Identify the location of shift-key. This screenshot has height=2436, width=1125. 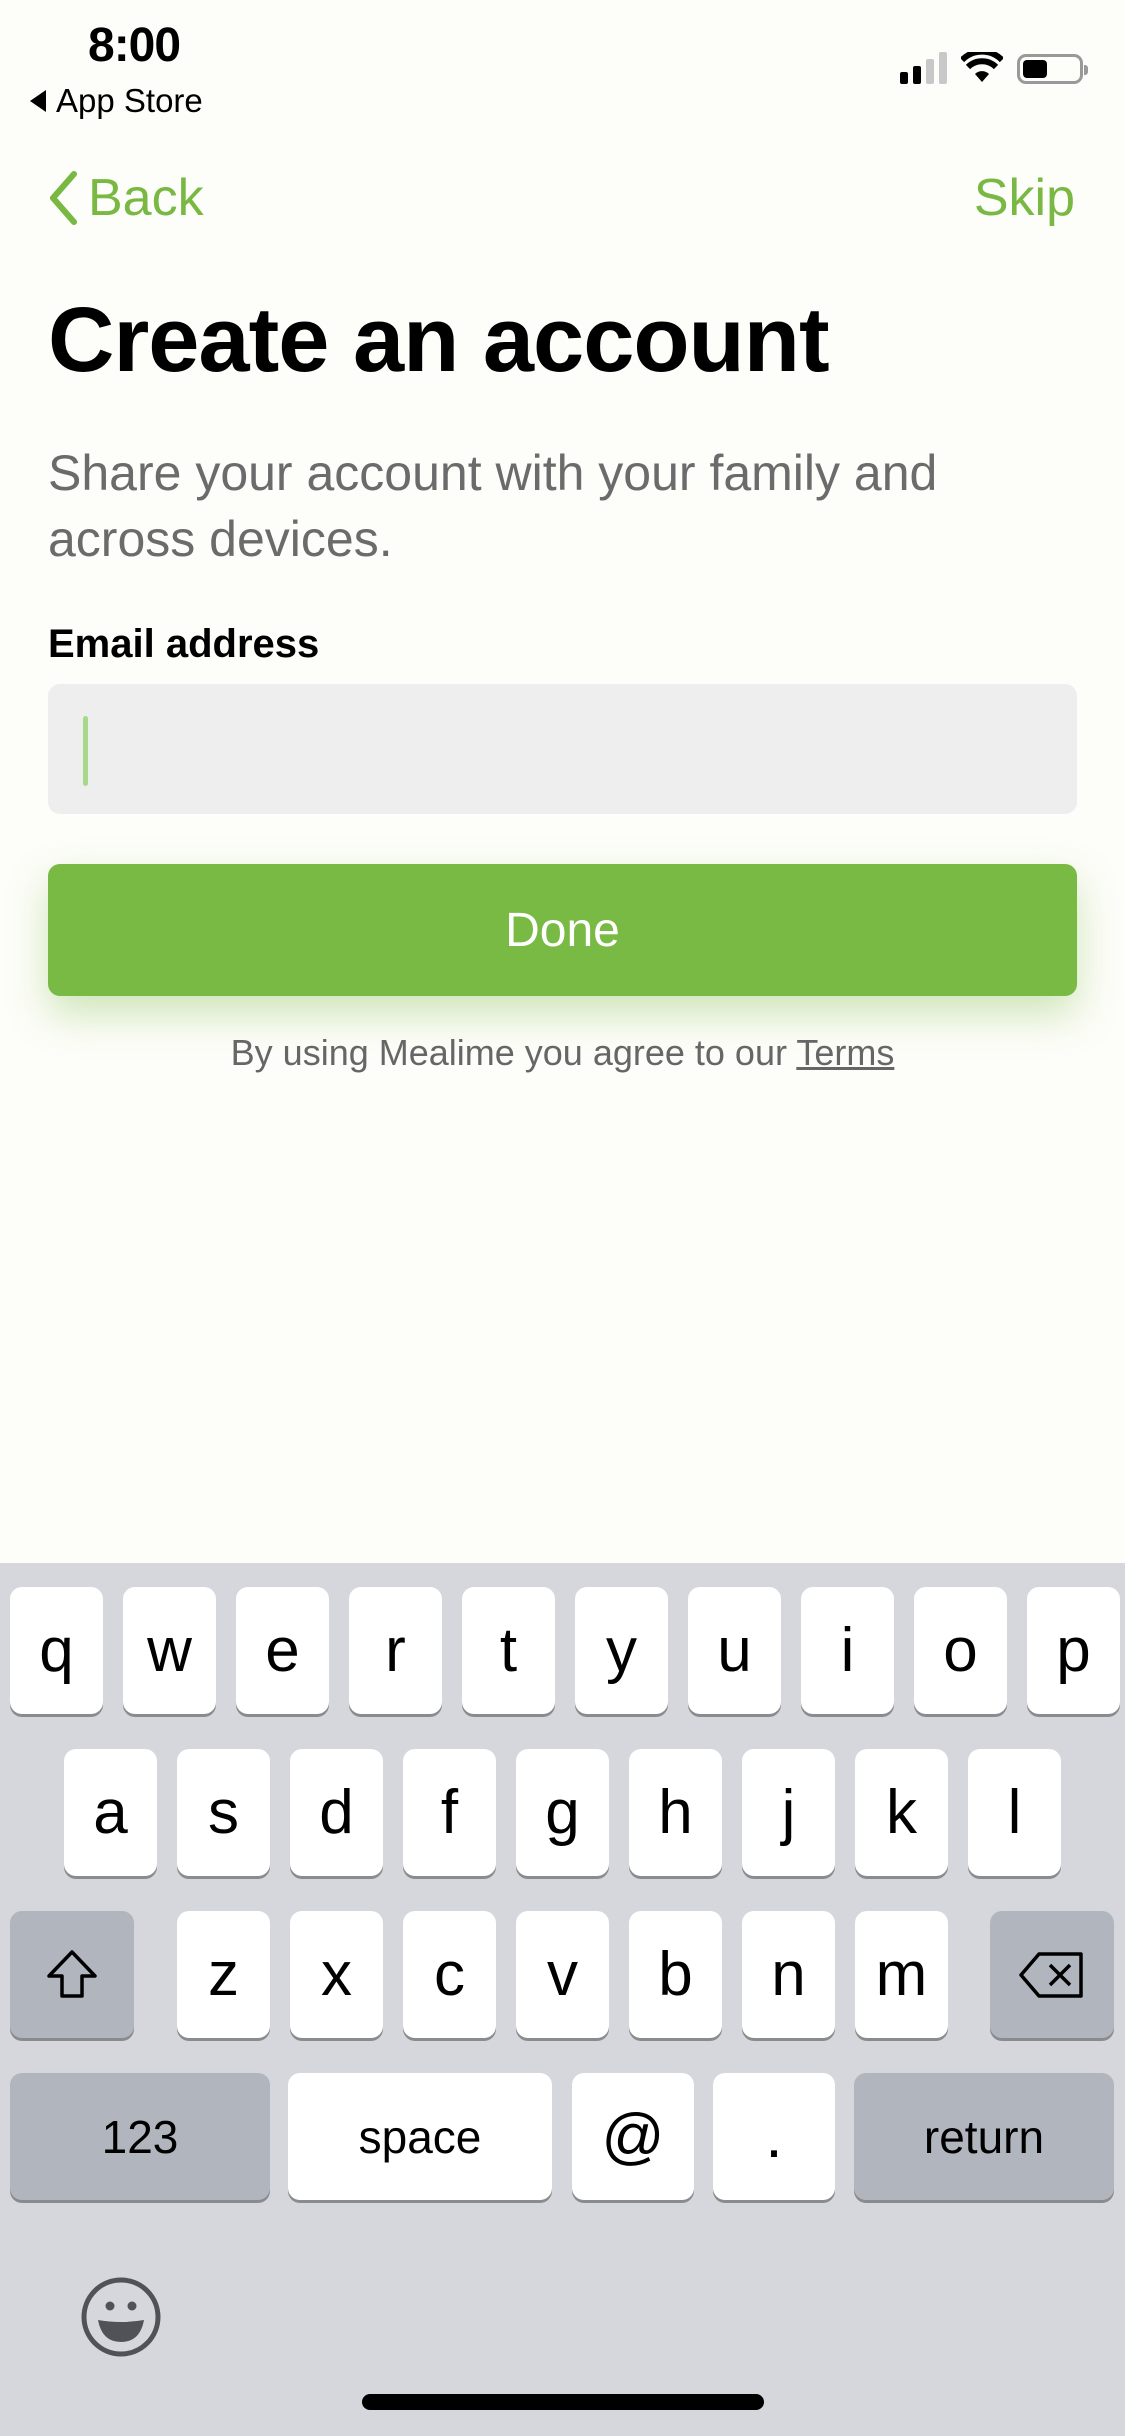
(72, 1974).